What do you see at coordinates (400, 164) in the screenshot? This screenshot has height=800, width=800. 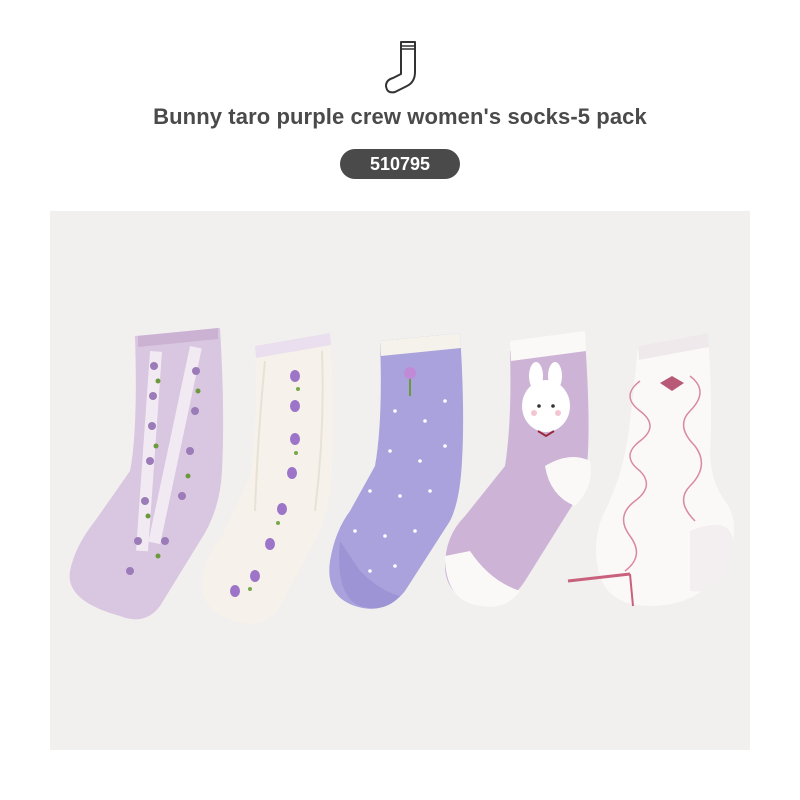 I see `sku-badge: 510795` at bounding box center [400, 164].